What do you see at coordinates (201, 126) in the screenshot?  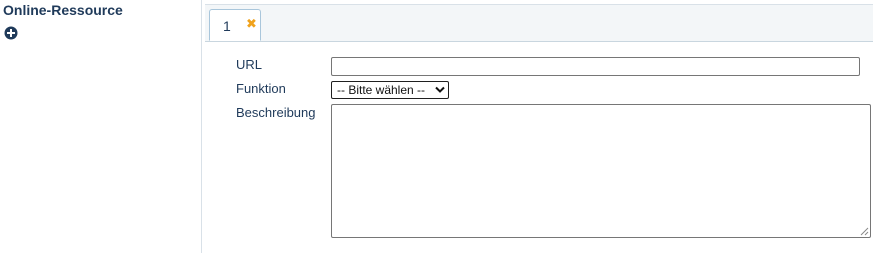 I see `column-divider` at bounding box center [201, 126].